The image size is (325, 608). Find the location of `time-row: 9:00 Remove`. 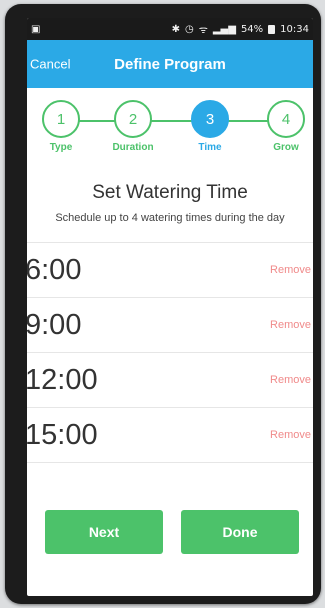

time-row: 9:00 Remove is located at coordinates (170, 325).